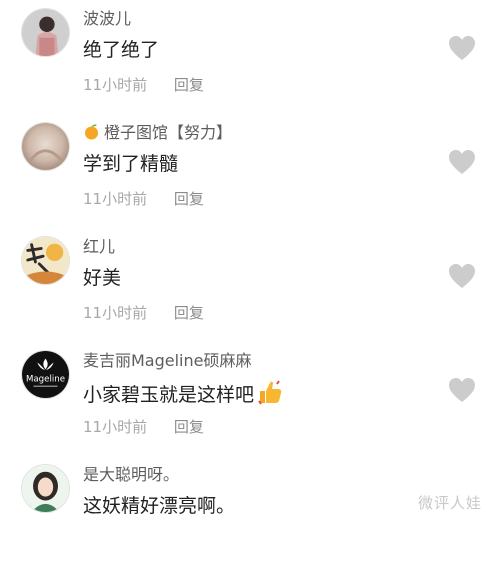  I want to click on blurred-photo-avatar, so click(45, 146).